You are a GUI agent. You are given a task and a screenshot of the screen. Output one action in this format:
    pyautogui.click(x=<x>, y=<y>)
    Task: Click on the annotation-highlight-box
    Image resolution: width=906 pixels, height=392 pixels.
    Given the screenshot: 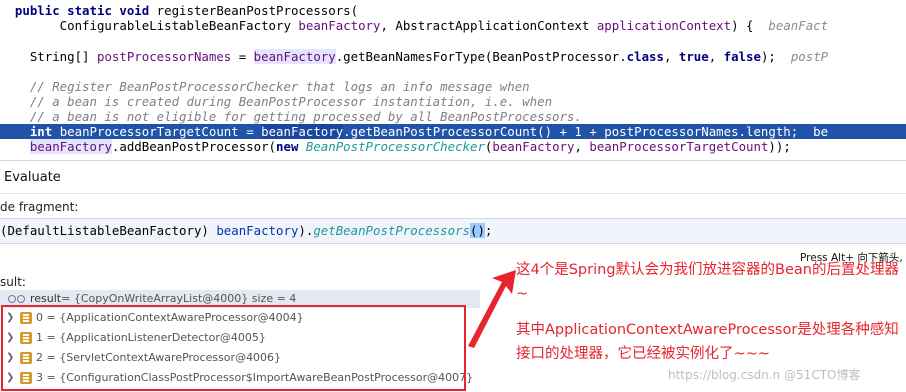 What is the action you would take?
    pyautogui.click(x=233, y=348)
    